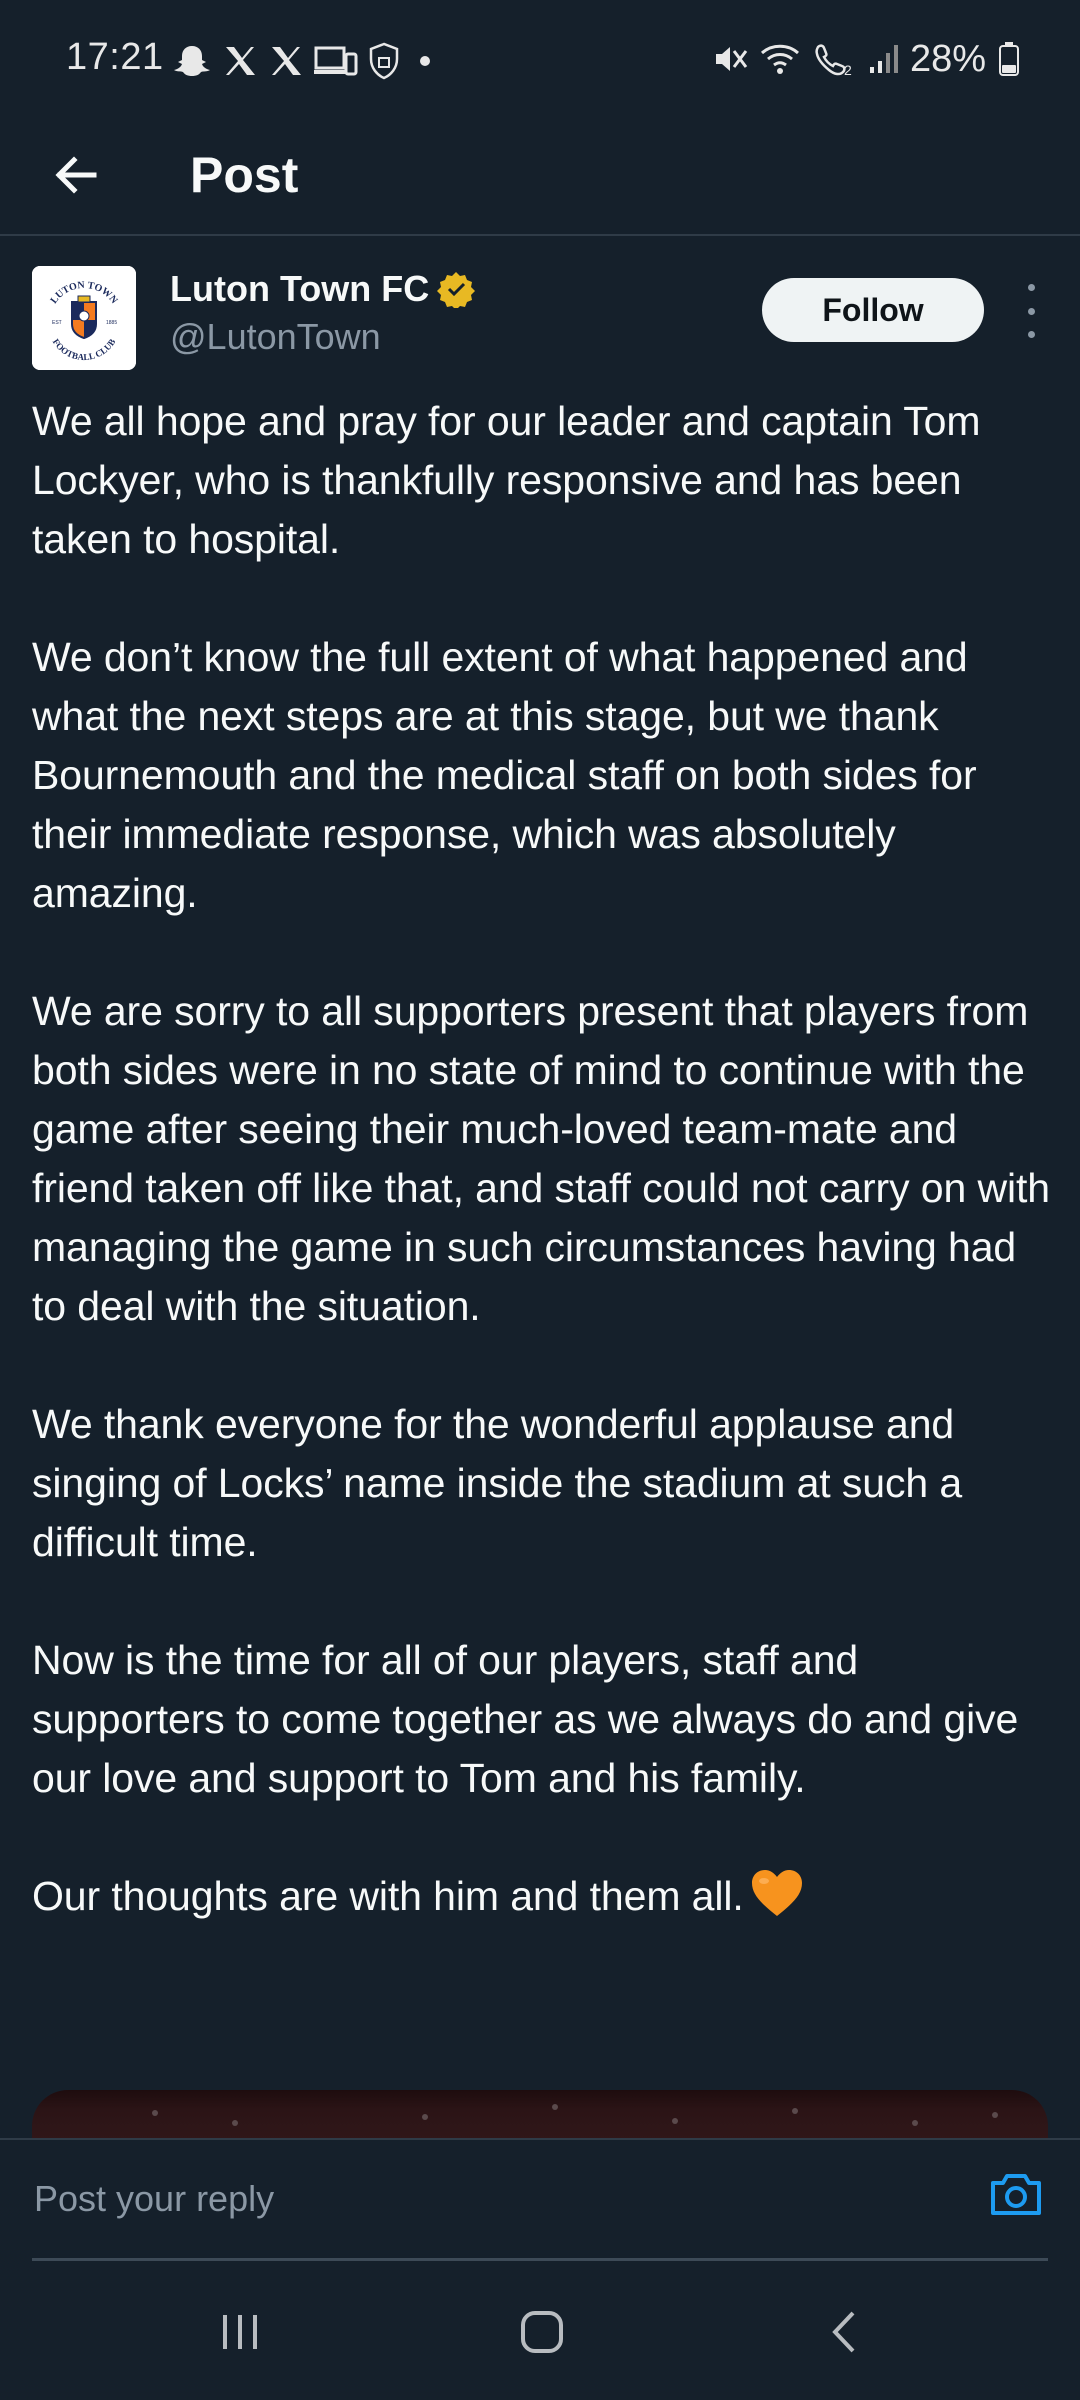  Describe the element at coordinates (731, 59) in the screenshot. I see `mute-icon` at that location.